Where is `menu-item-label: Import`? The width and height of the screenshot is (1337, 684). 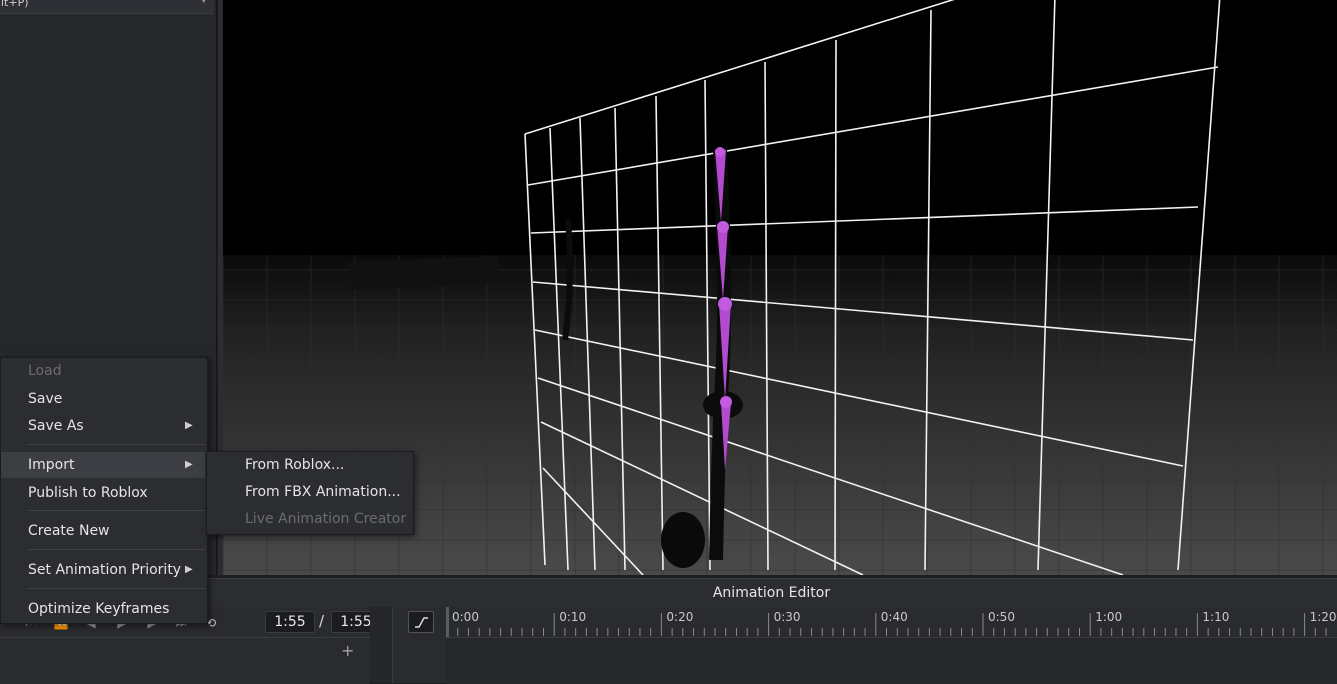
menu-item-label: Import is located at coordinates (51, 465).